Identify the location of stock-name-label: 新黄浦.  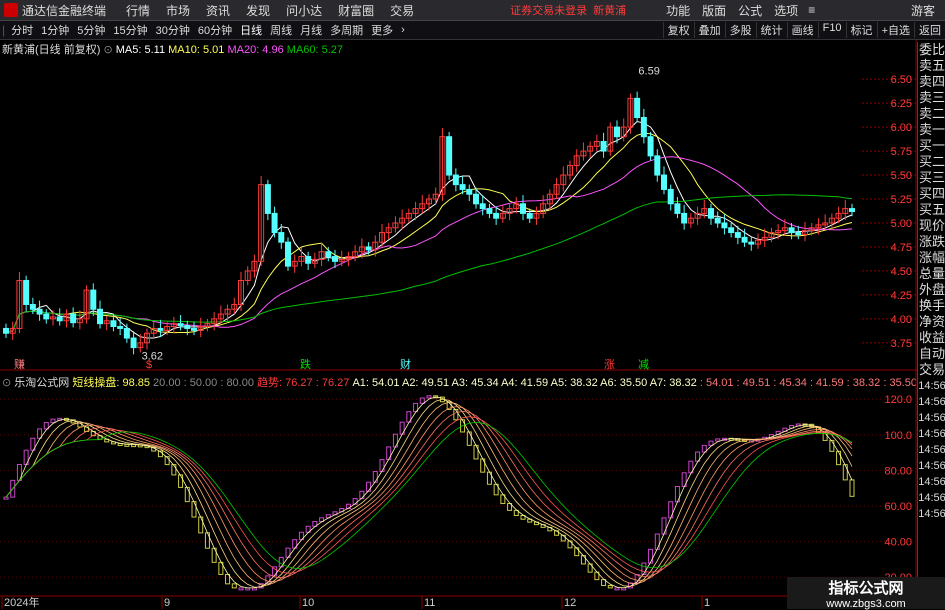
(610, 11).